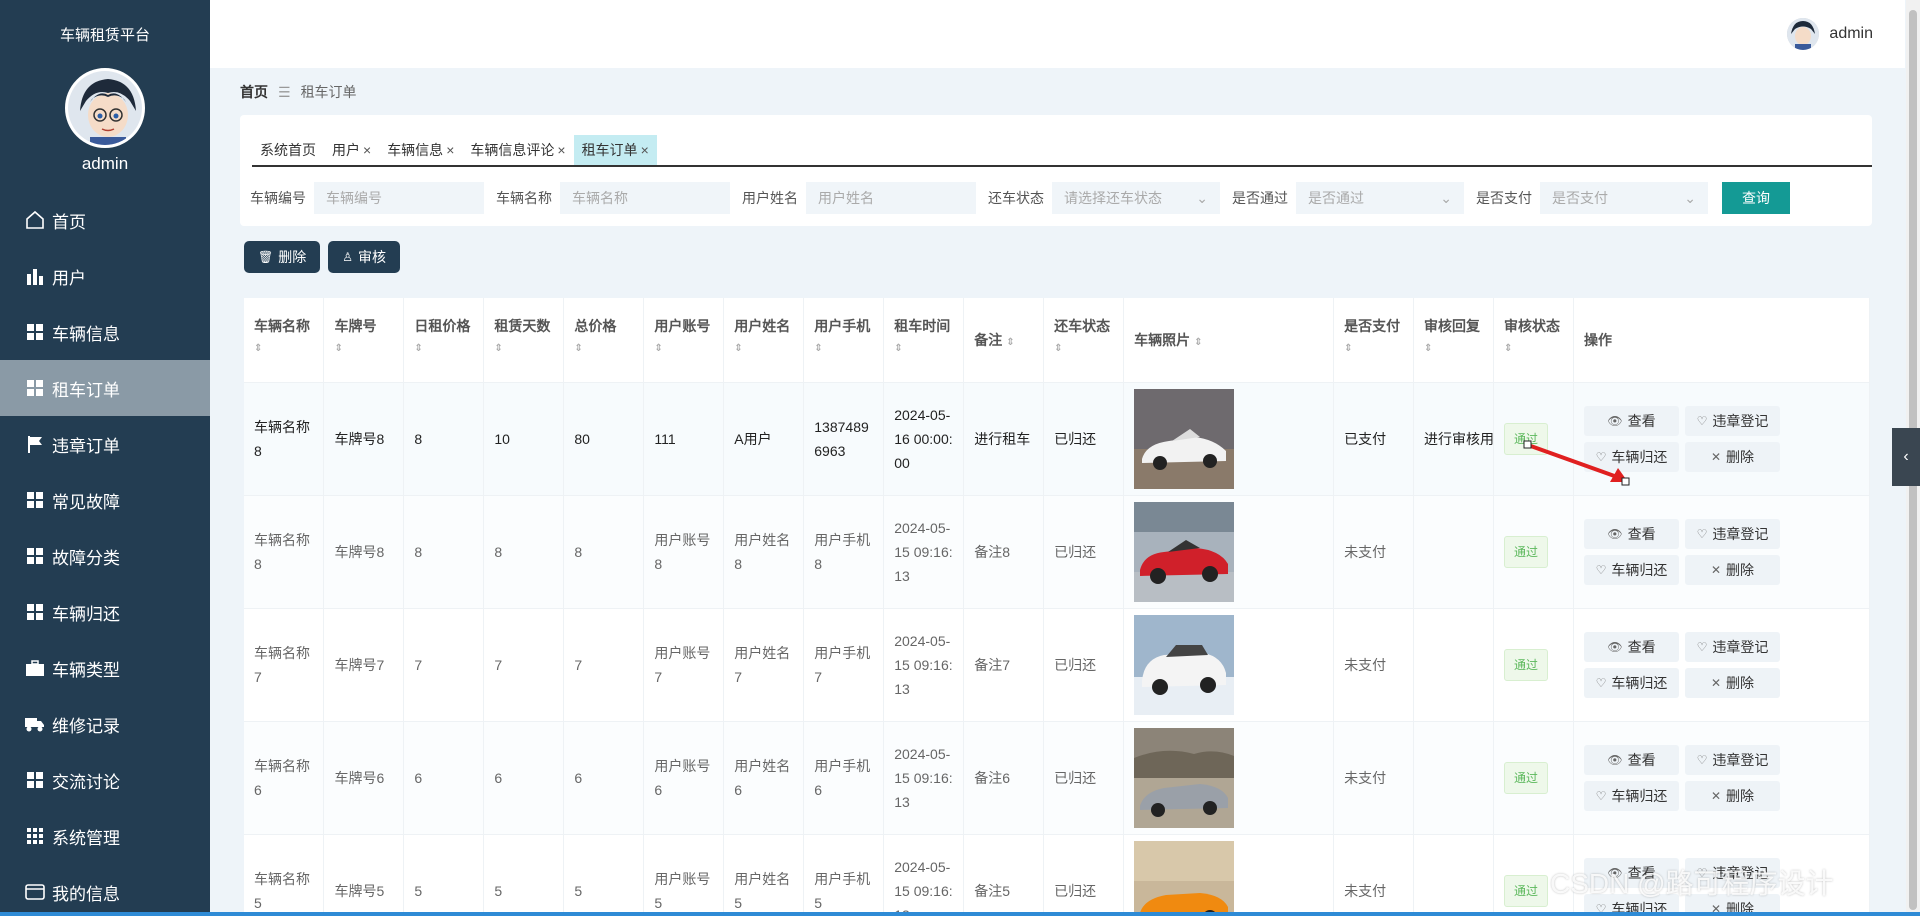 Image resolution: width=1920 pixels, height=916 pixels. Describe the element at coordinates (105, 500) in the screenshot. I see `sidebar-item-common-faults: 常见故障` at that location.